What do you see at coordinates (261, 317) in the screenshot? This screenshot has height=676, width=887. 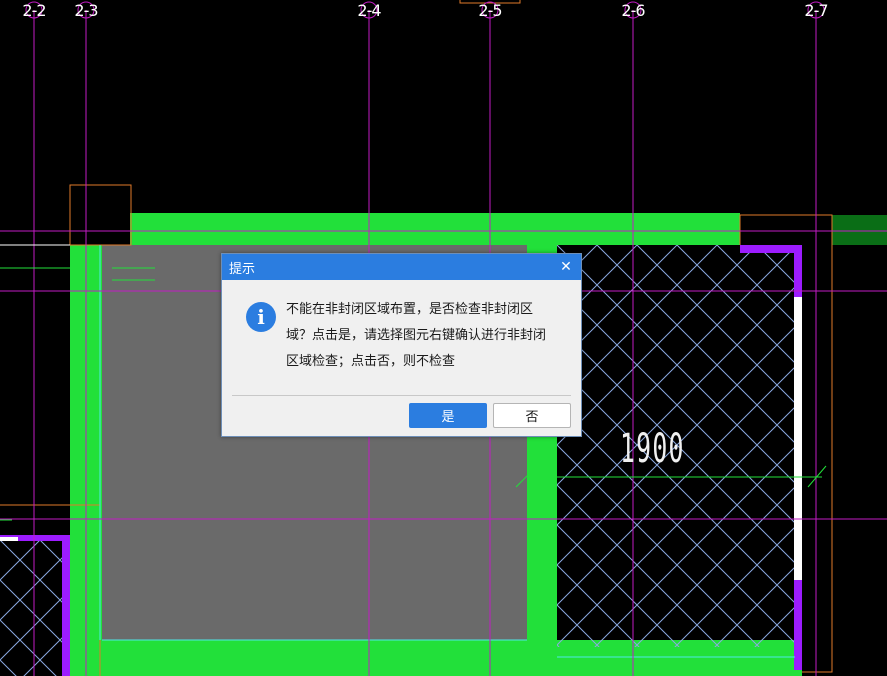 I see `info-icon: i` at bounding box center [261, 317].